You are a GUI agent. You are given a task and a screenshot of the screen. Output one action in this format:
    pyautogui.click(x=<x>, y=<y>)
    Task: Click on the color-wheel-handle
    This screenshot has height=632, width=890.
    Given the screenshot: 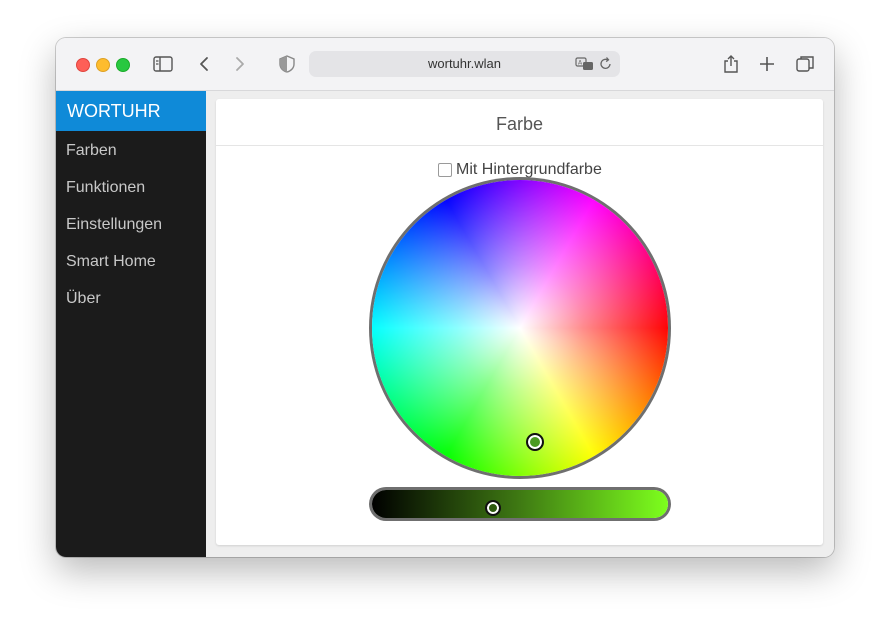 What is the action you would take?
    pyautogui.click(x=535, y=442)
    